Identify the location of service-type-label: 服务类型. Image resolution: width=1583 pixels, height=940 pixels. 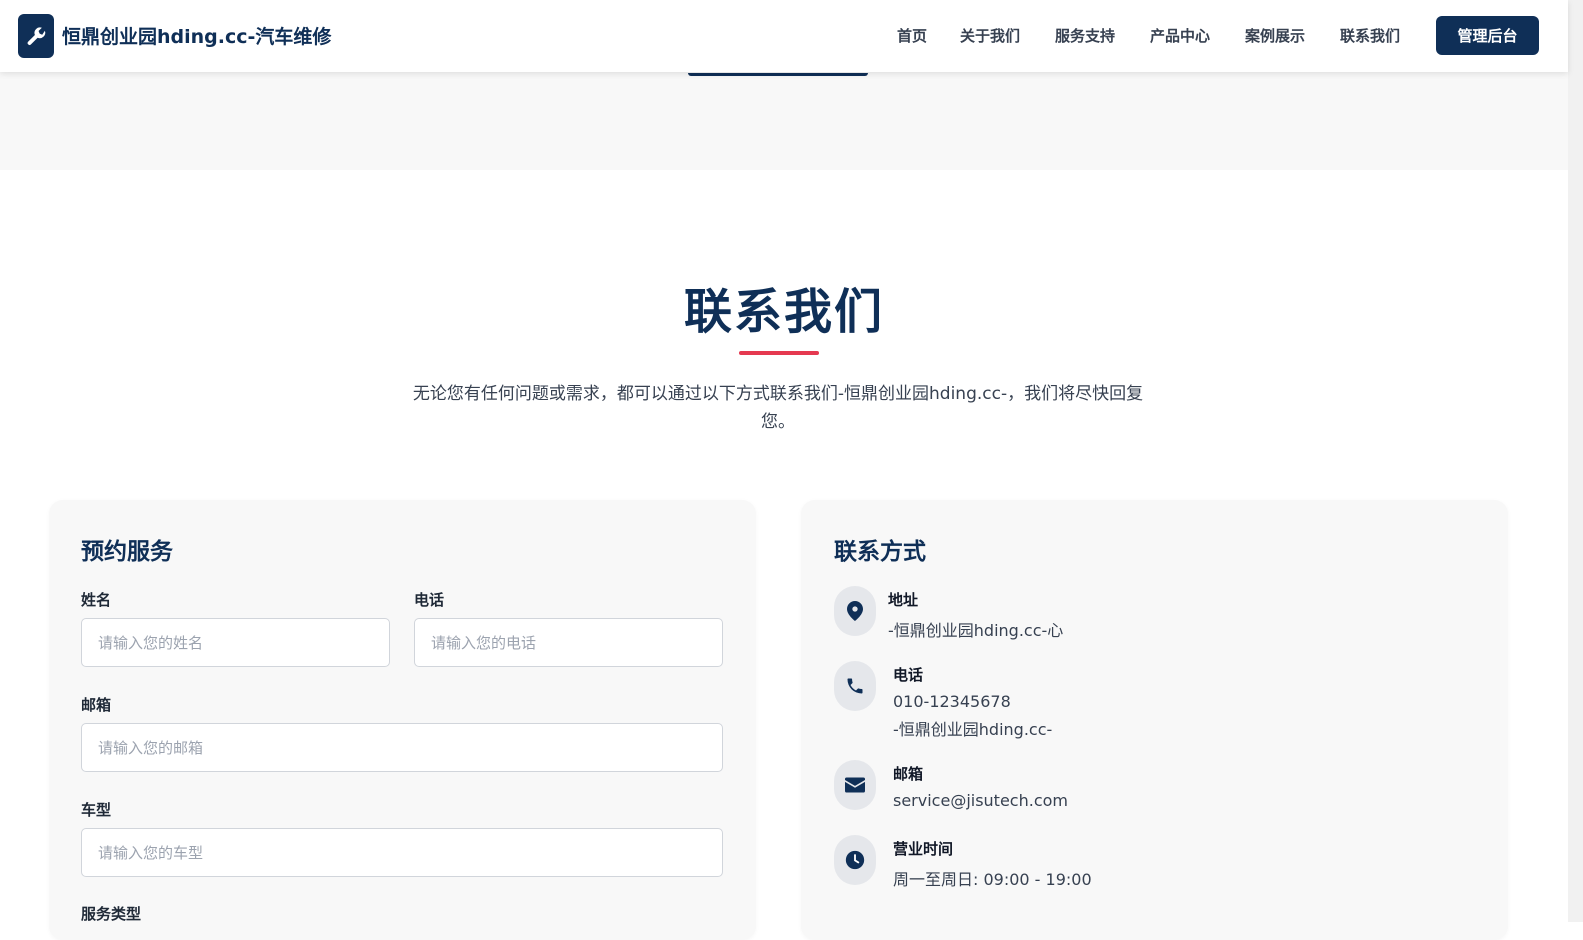
(111, 914).